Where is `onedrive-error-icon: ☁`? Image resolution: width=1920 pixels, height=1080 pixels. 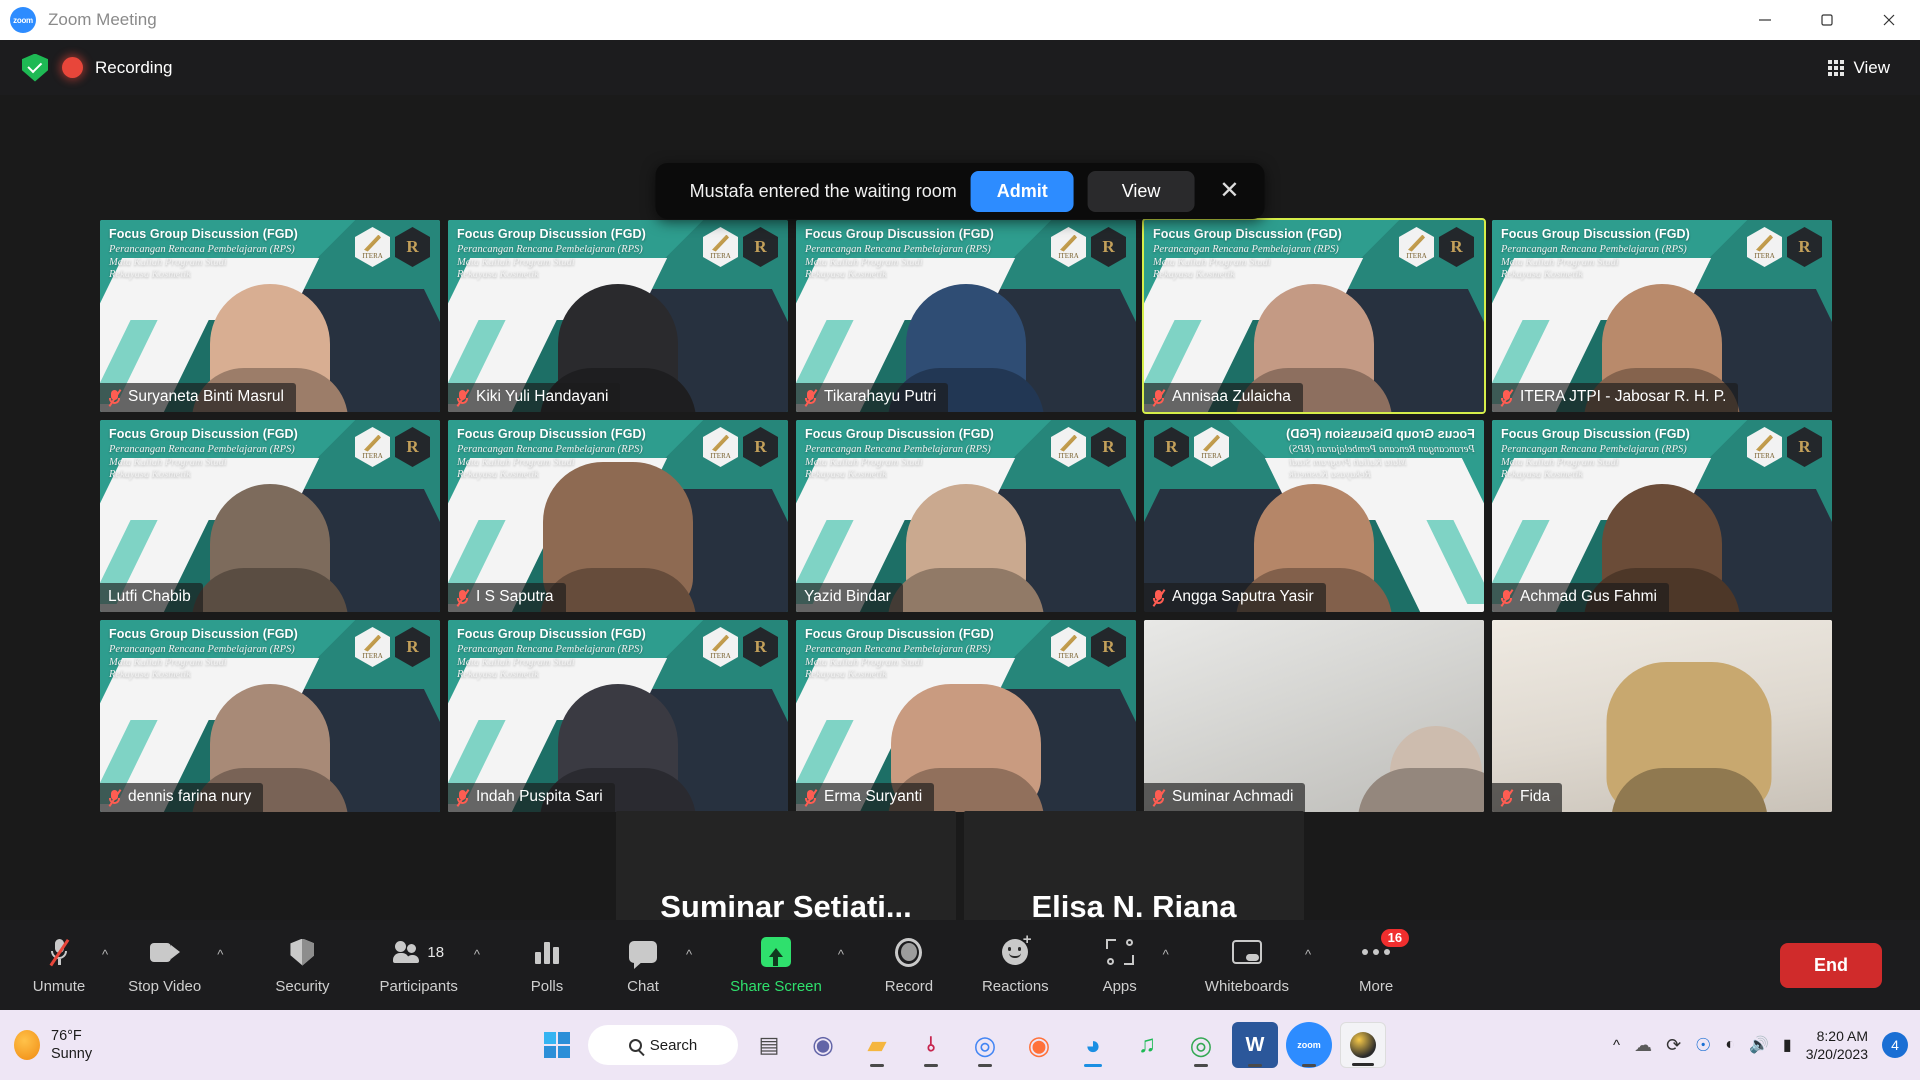 onedrive-error-icon: ☁ is located at coordinates (1643, 1045).